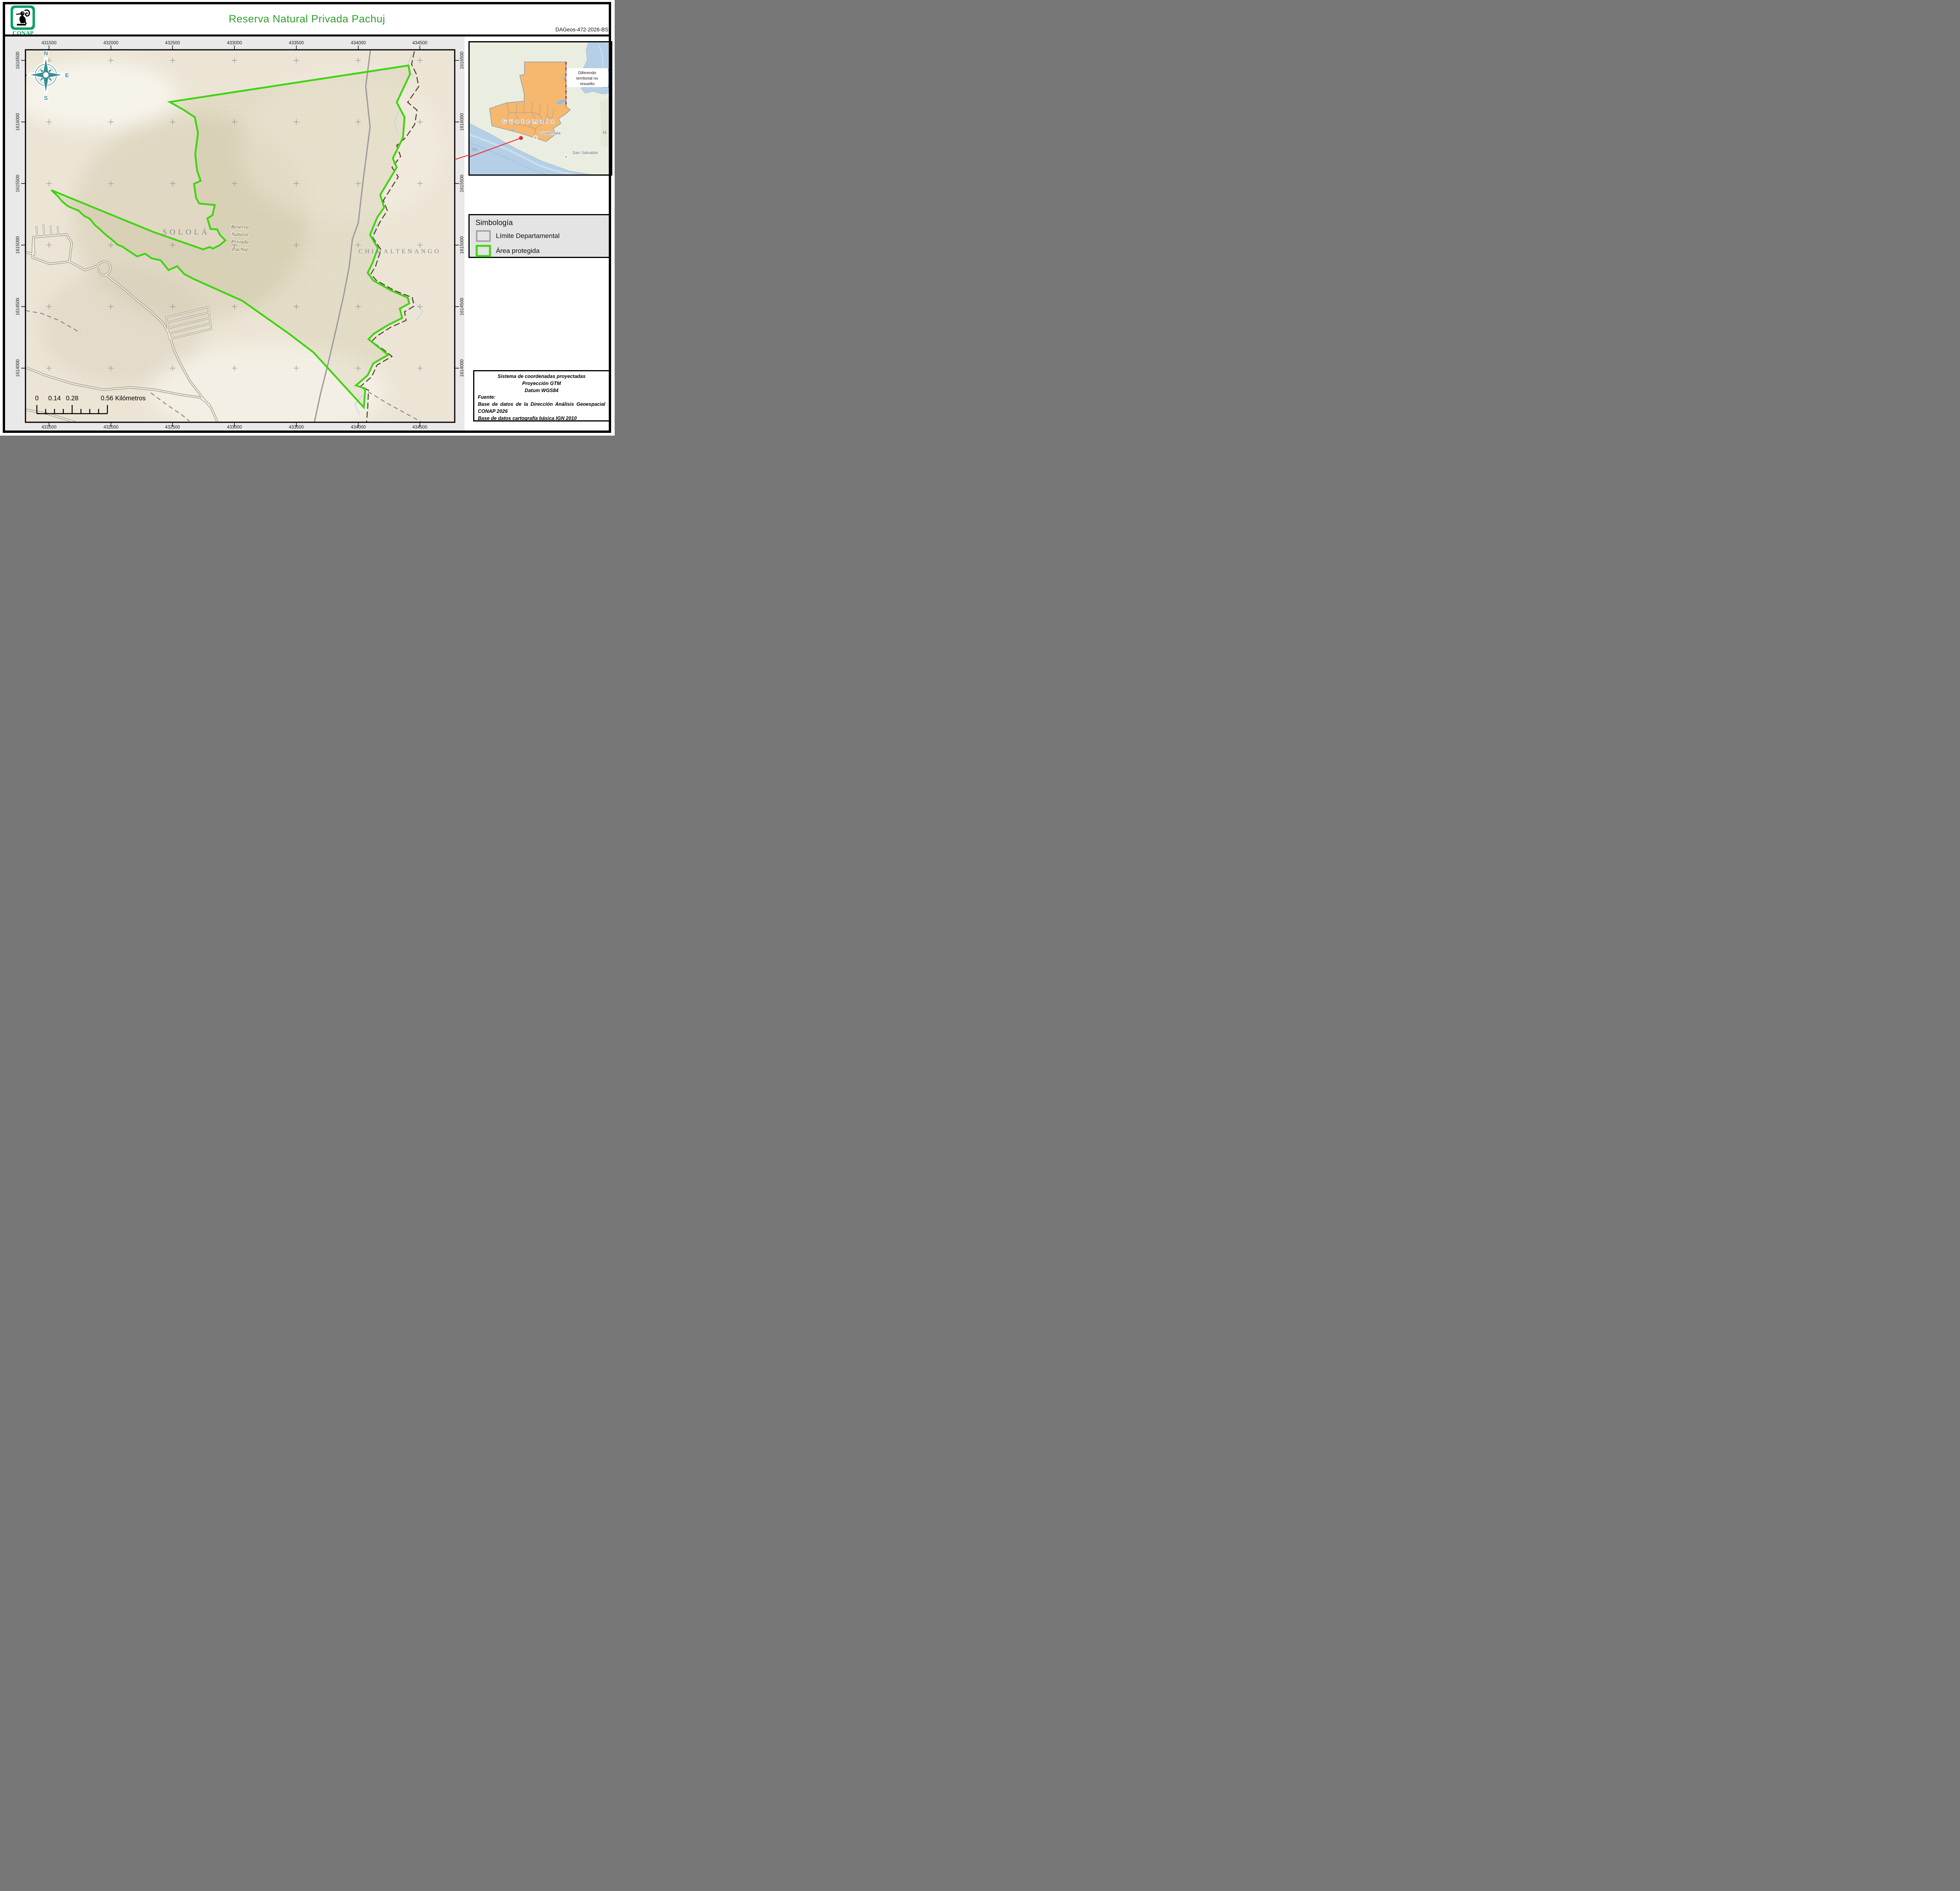  Describe the element at coordinates (18, 245) in the screenshot. I see `y-label-left: 1615000` at that location.